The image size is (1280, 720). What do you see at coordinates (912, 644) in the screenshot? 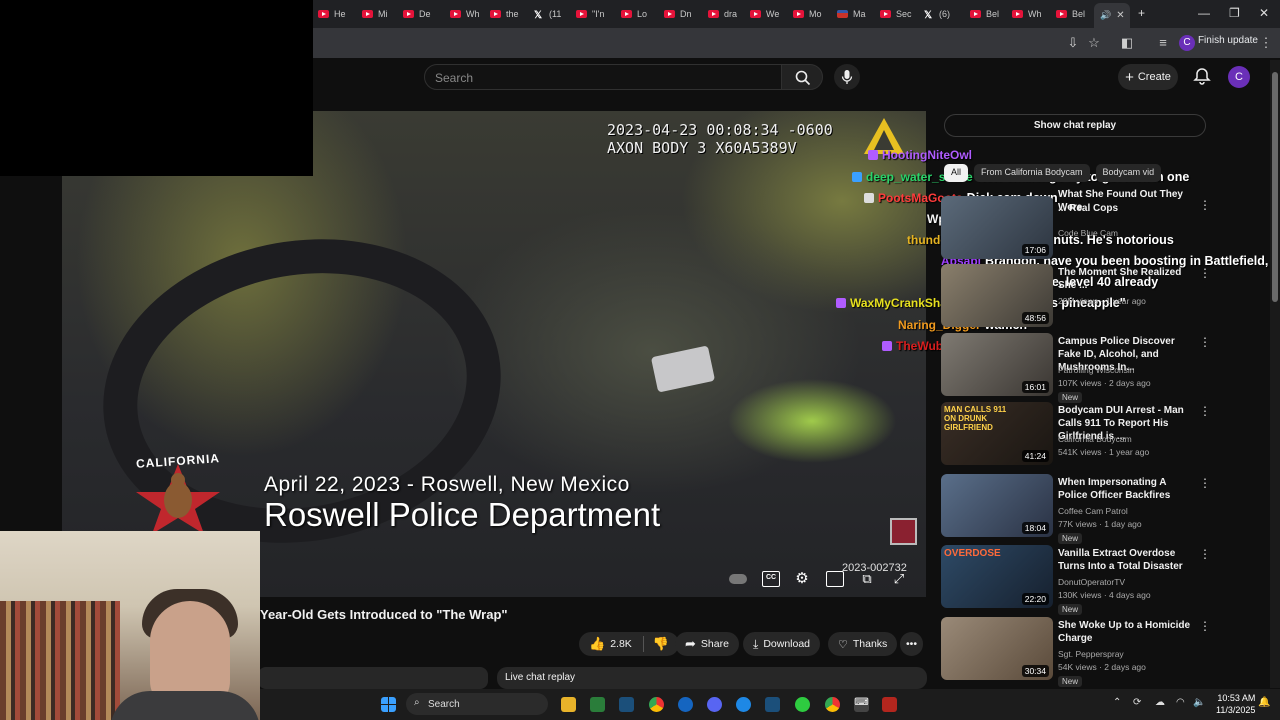
I see `more-actions-button: •••` at bounding box center [912, 644].